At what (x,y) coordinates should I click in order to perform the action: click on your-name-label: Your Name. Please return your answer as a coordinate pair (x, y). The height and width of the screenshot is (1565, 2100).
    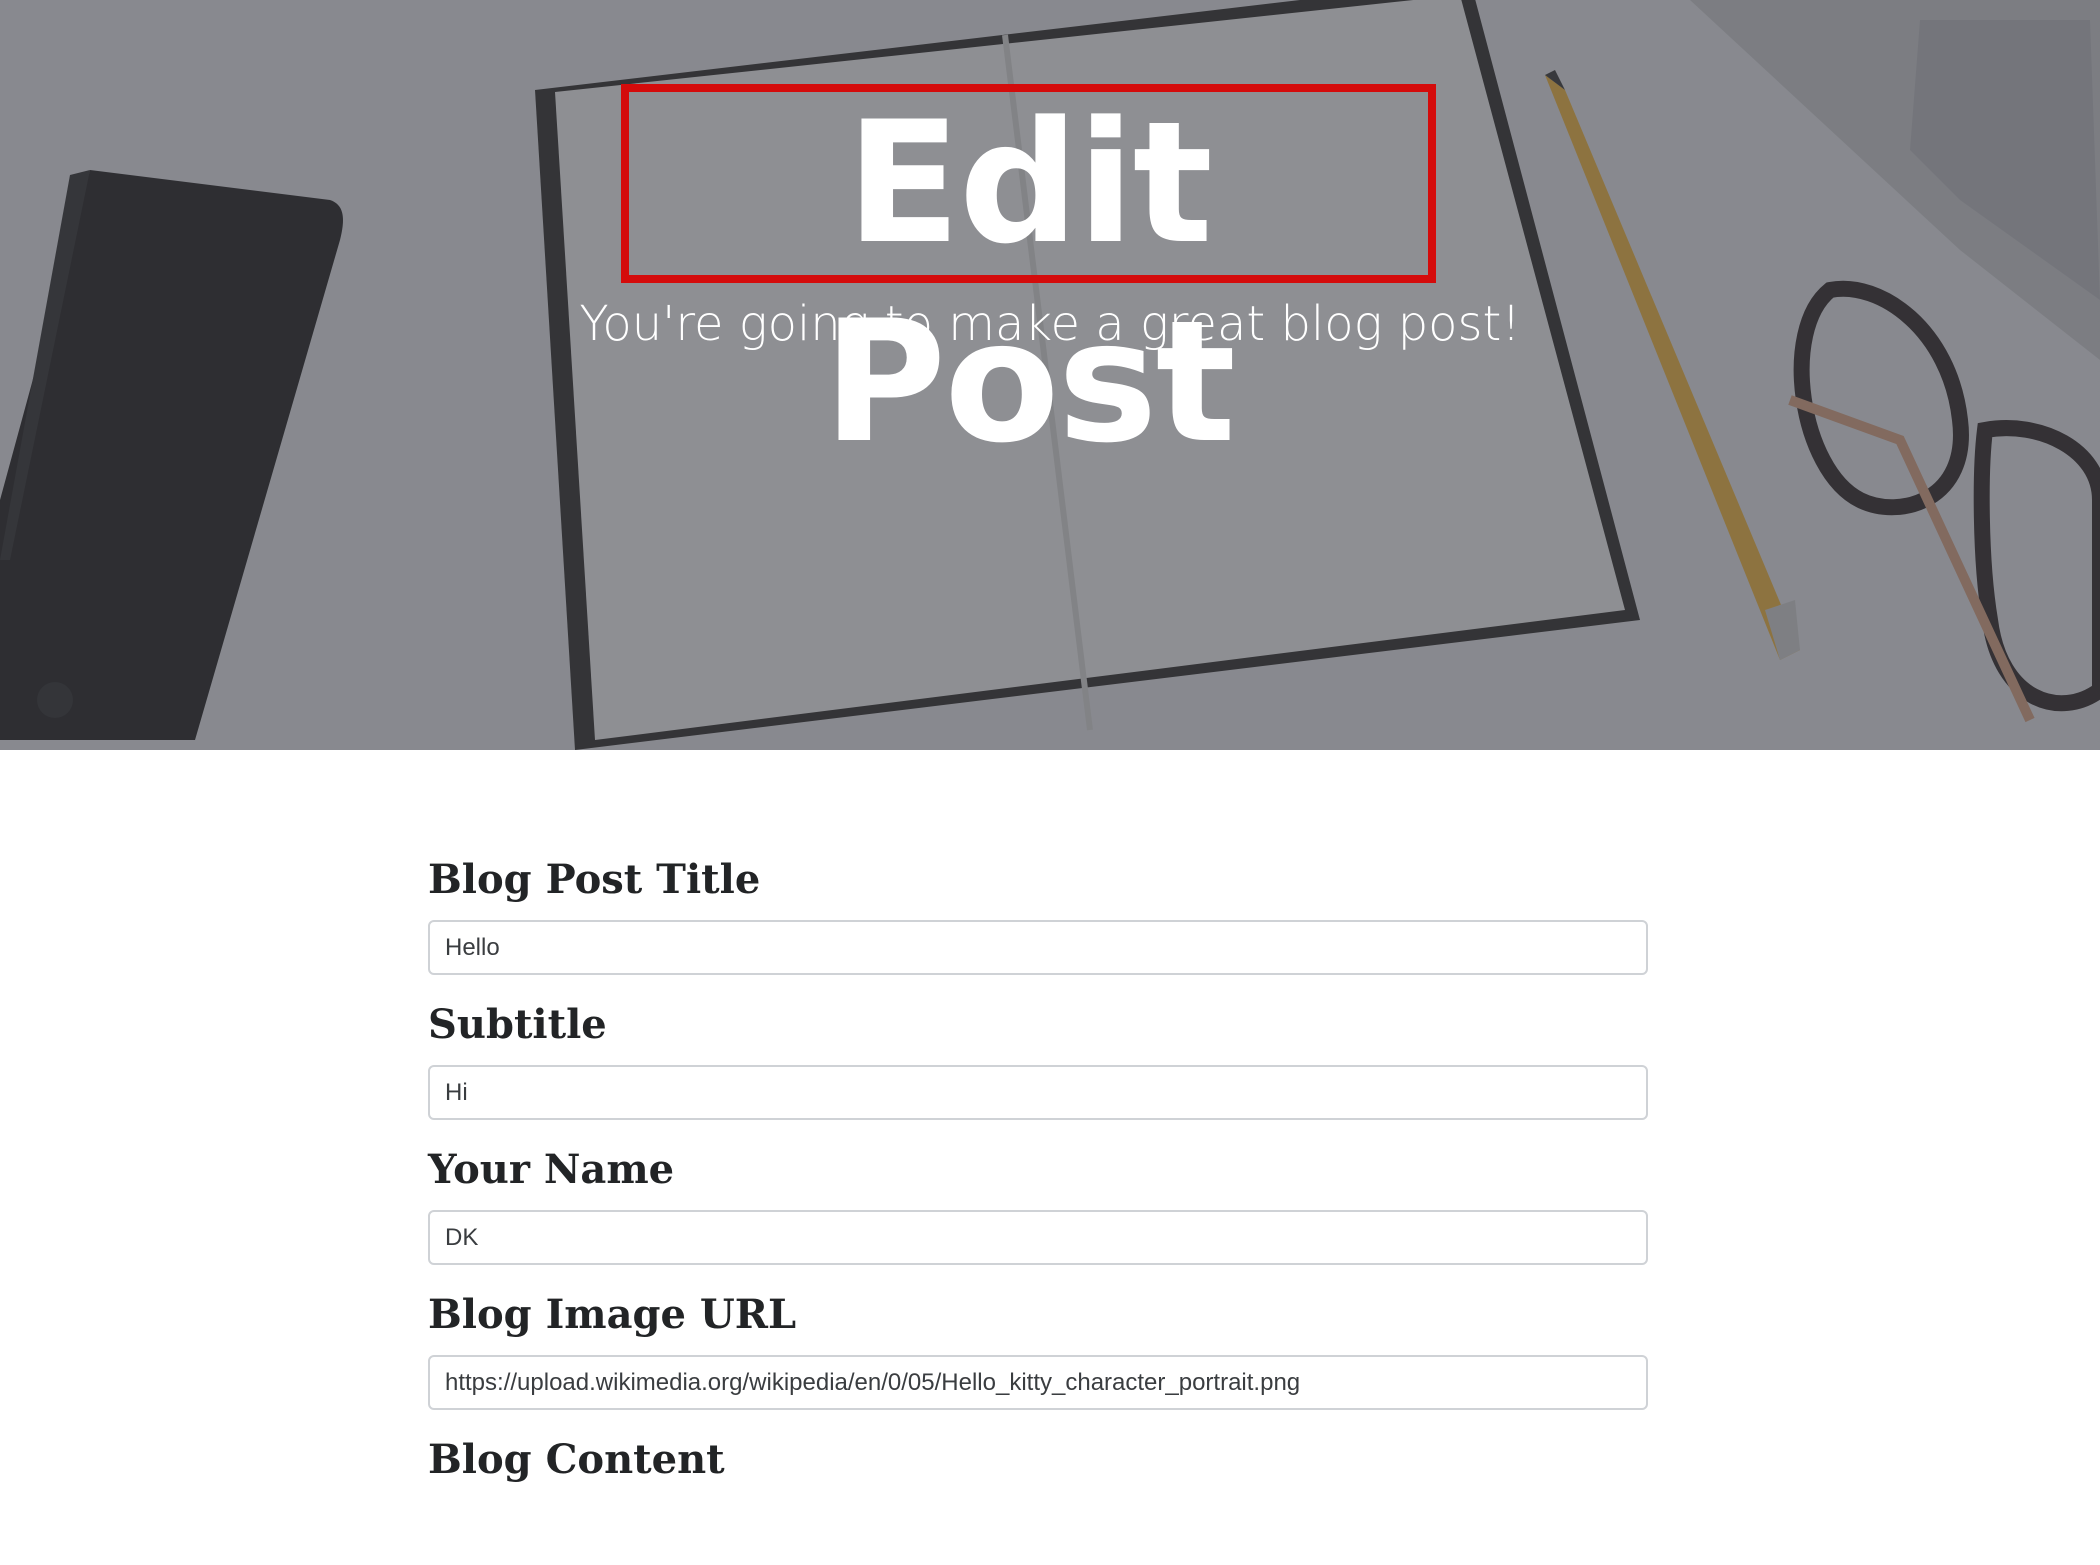
    Looking at the image, I should click on (551, 1169).